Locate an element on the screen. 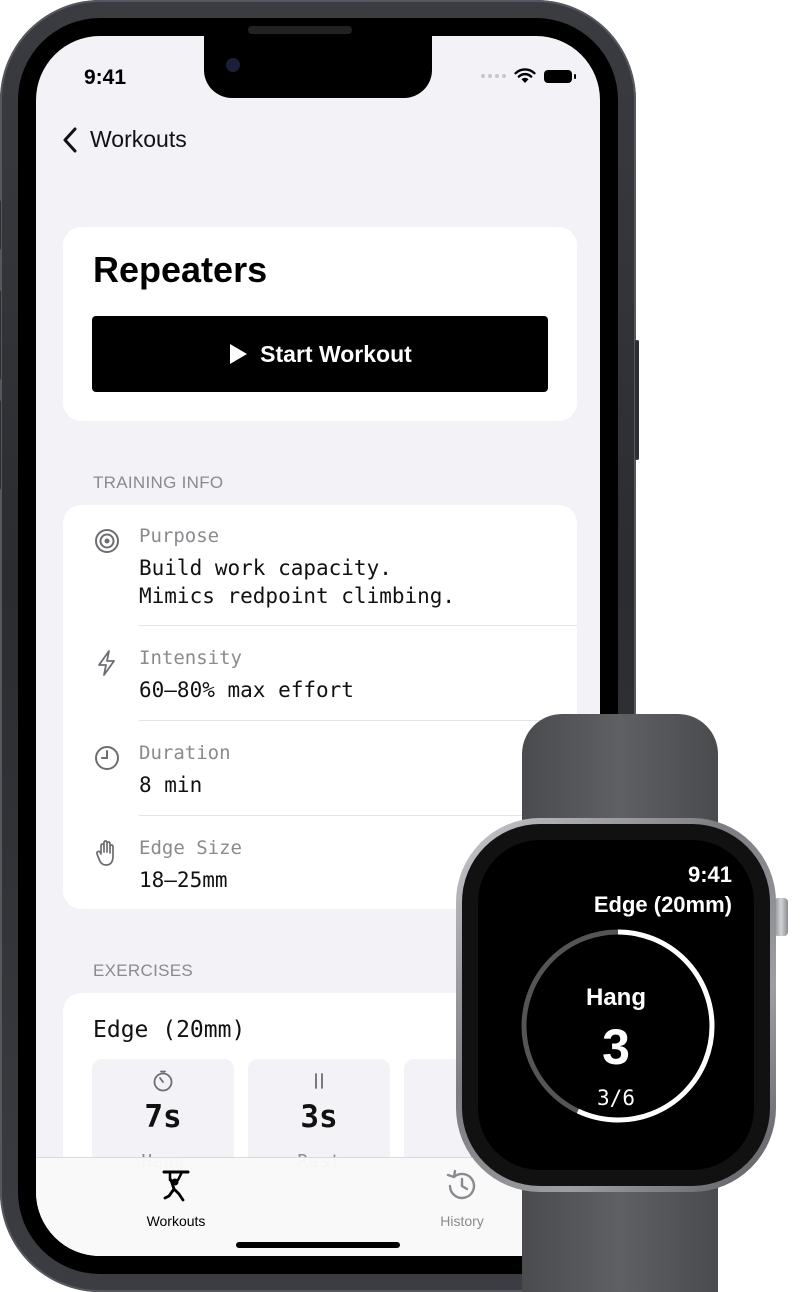 The image size is (800, 1292). battery-icon is located at coordinates (560, 76).